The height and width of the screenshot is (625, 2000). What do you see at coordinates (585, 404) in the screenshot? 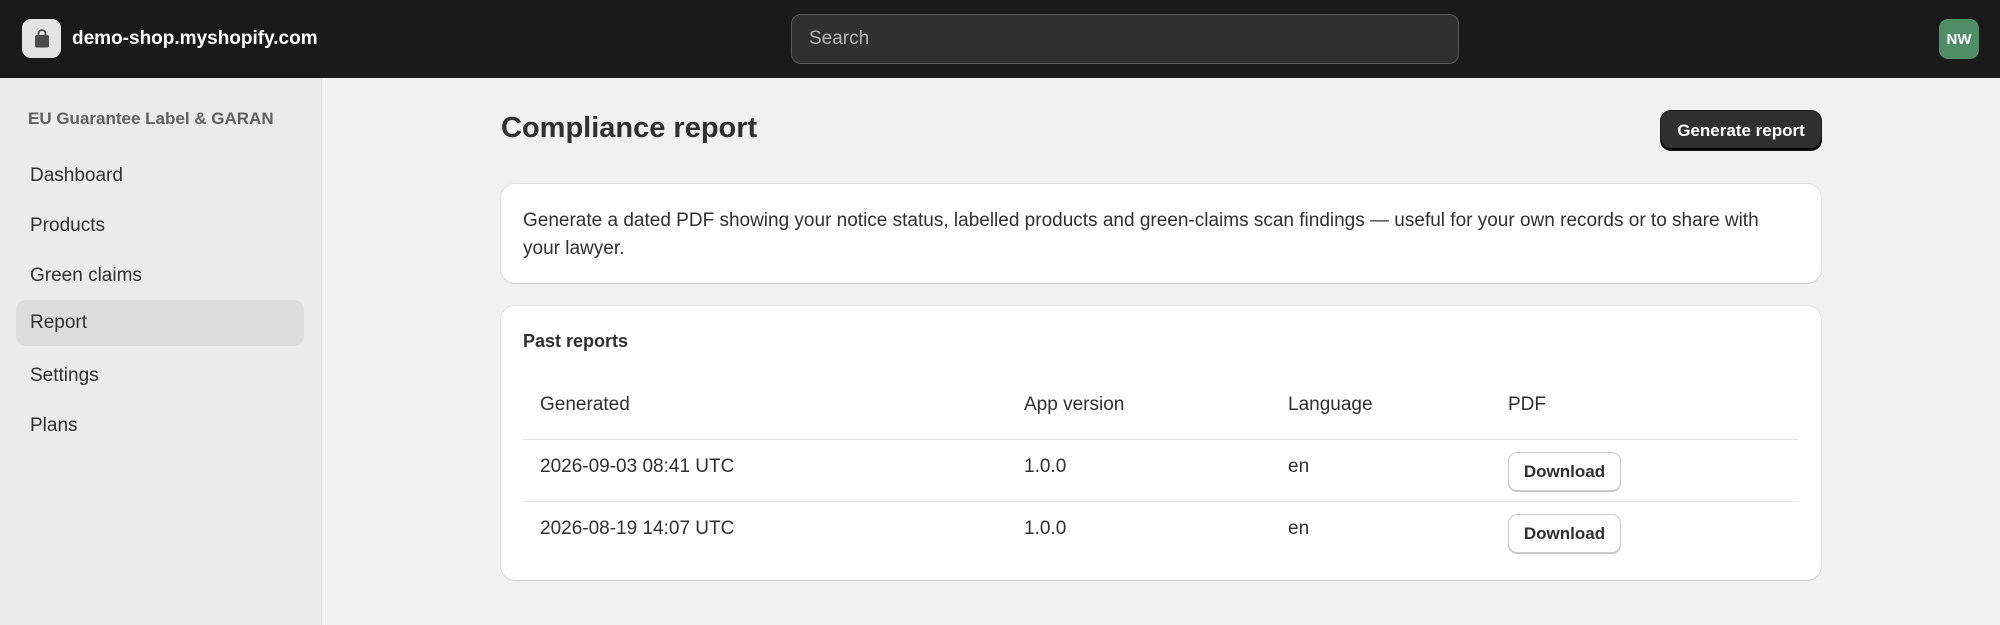
I see `column-header-generated: Generated` at bounding box center [585, 404].